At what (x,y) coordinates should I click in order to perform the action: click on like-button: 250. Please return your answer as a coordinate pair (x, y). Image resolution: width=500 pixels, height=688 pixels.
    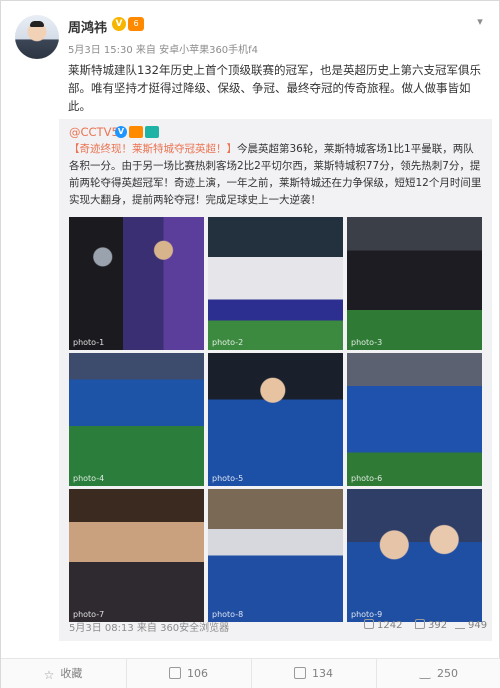
    Looking at the image, I should click on (438, 673).